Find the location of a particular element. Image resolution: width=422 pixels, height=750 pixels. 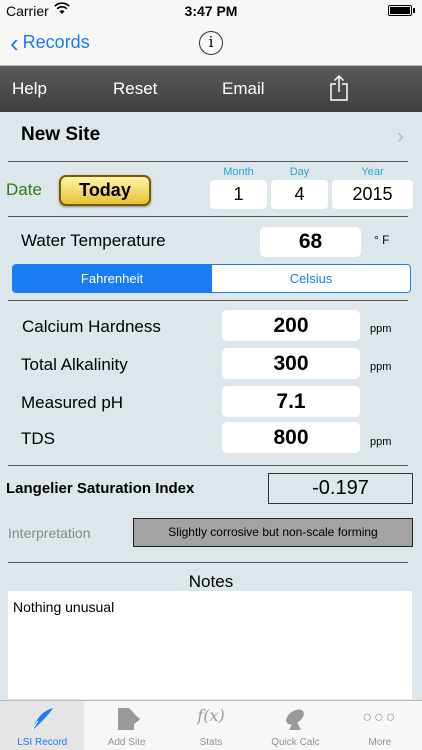

temperature-unit: ° F is located at coordinates (382, 240).